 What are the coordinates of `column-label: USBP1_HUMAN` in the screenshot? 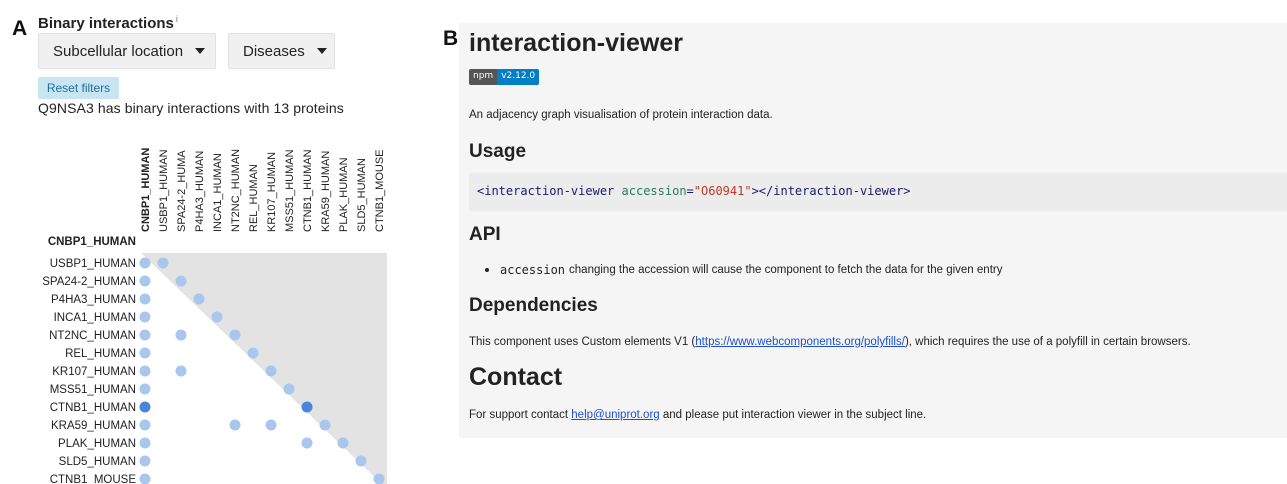 It's located at (164, 190).